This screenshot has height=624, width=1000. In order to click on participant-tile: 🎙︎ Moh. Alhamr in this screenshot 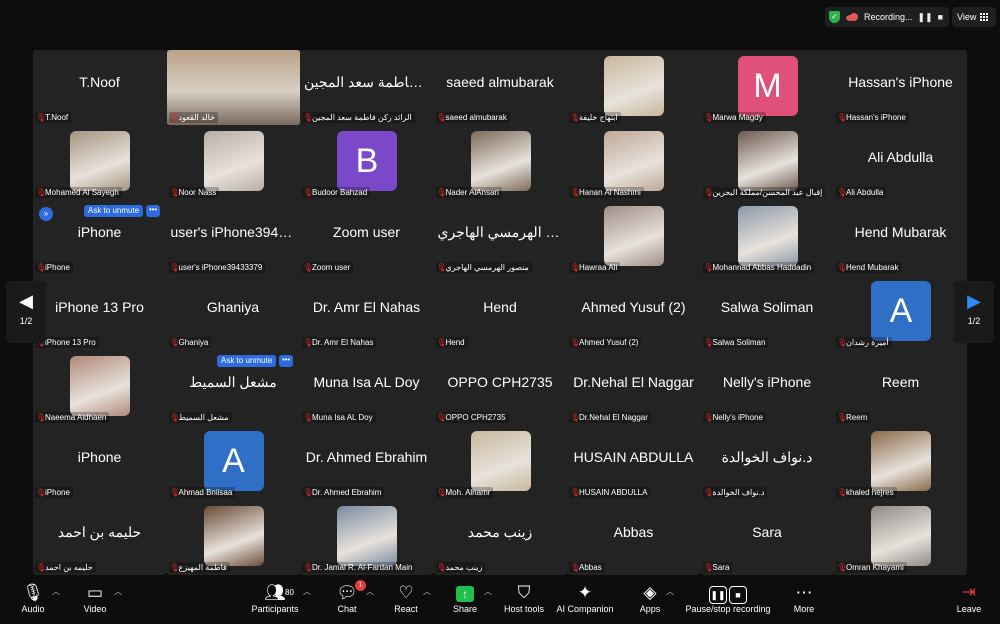, I will do `click(500, 462)`.